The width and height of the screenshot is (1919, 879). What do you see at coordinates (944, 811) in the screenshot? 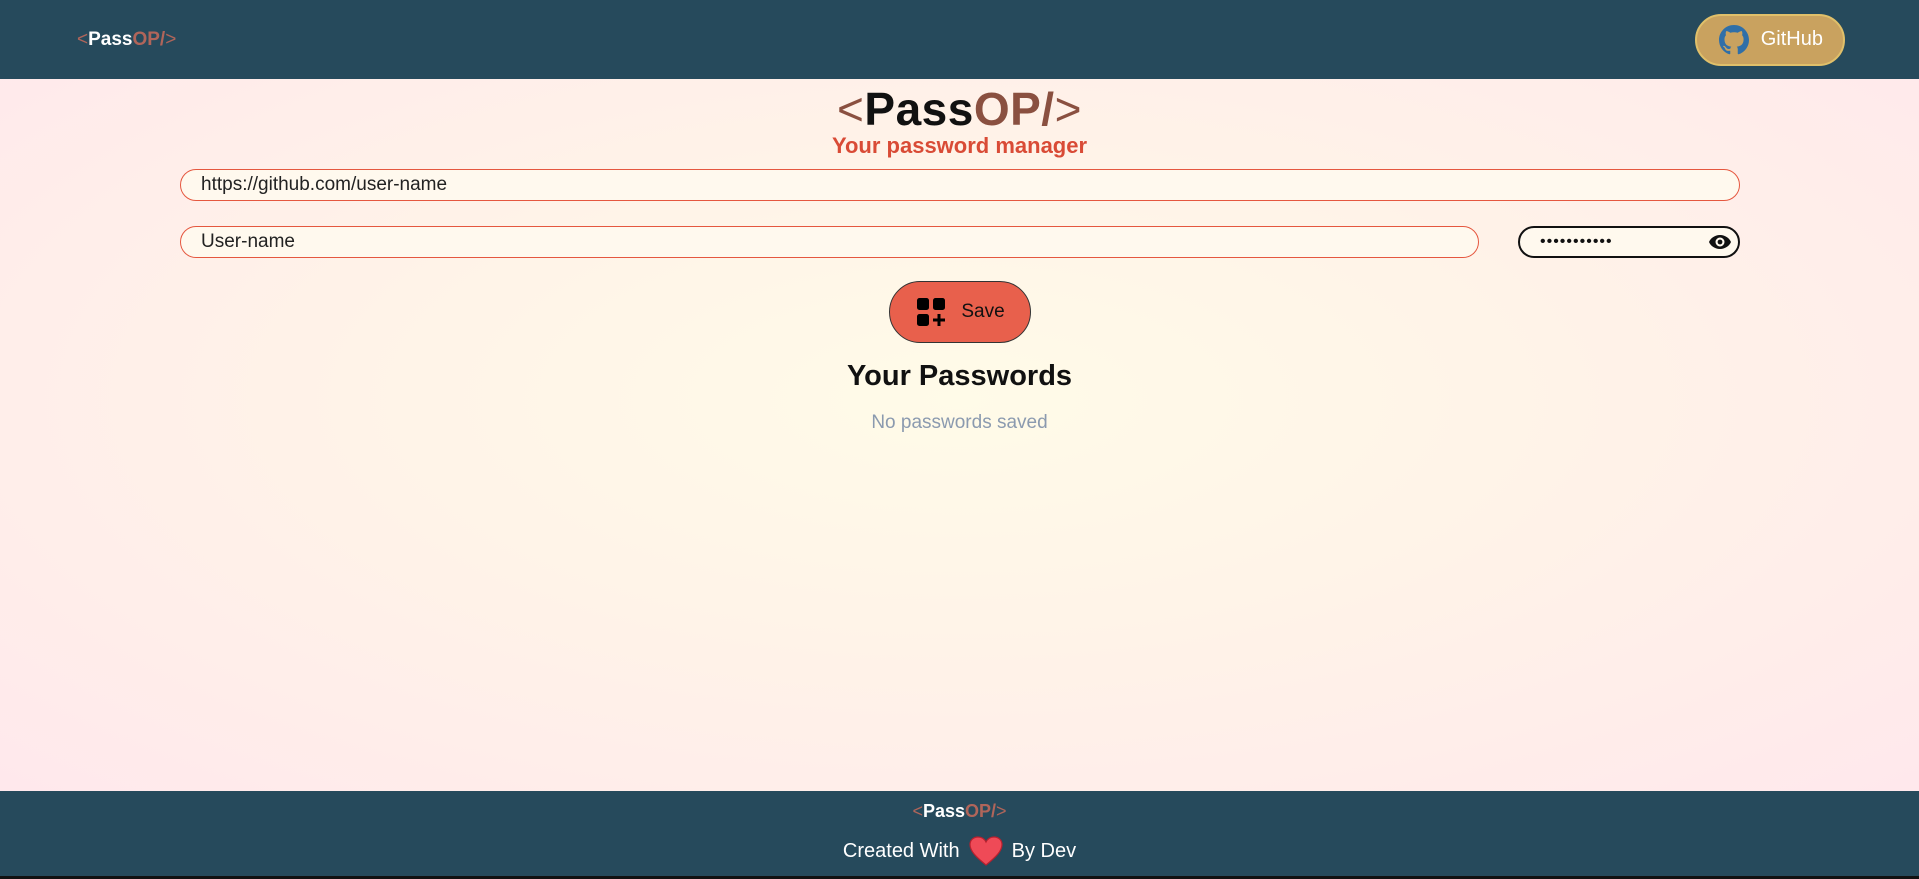
I see `footer-logo-pass: Pass` at bounding box center [944, 811].